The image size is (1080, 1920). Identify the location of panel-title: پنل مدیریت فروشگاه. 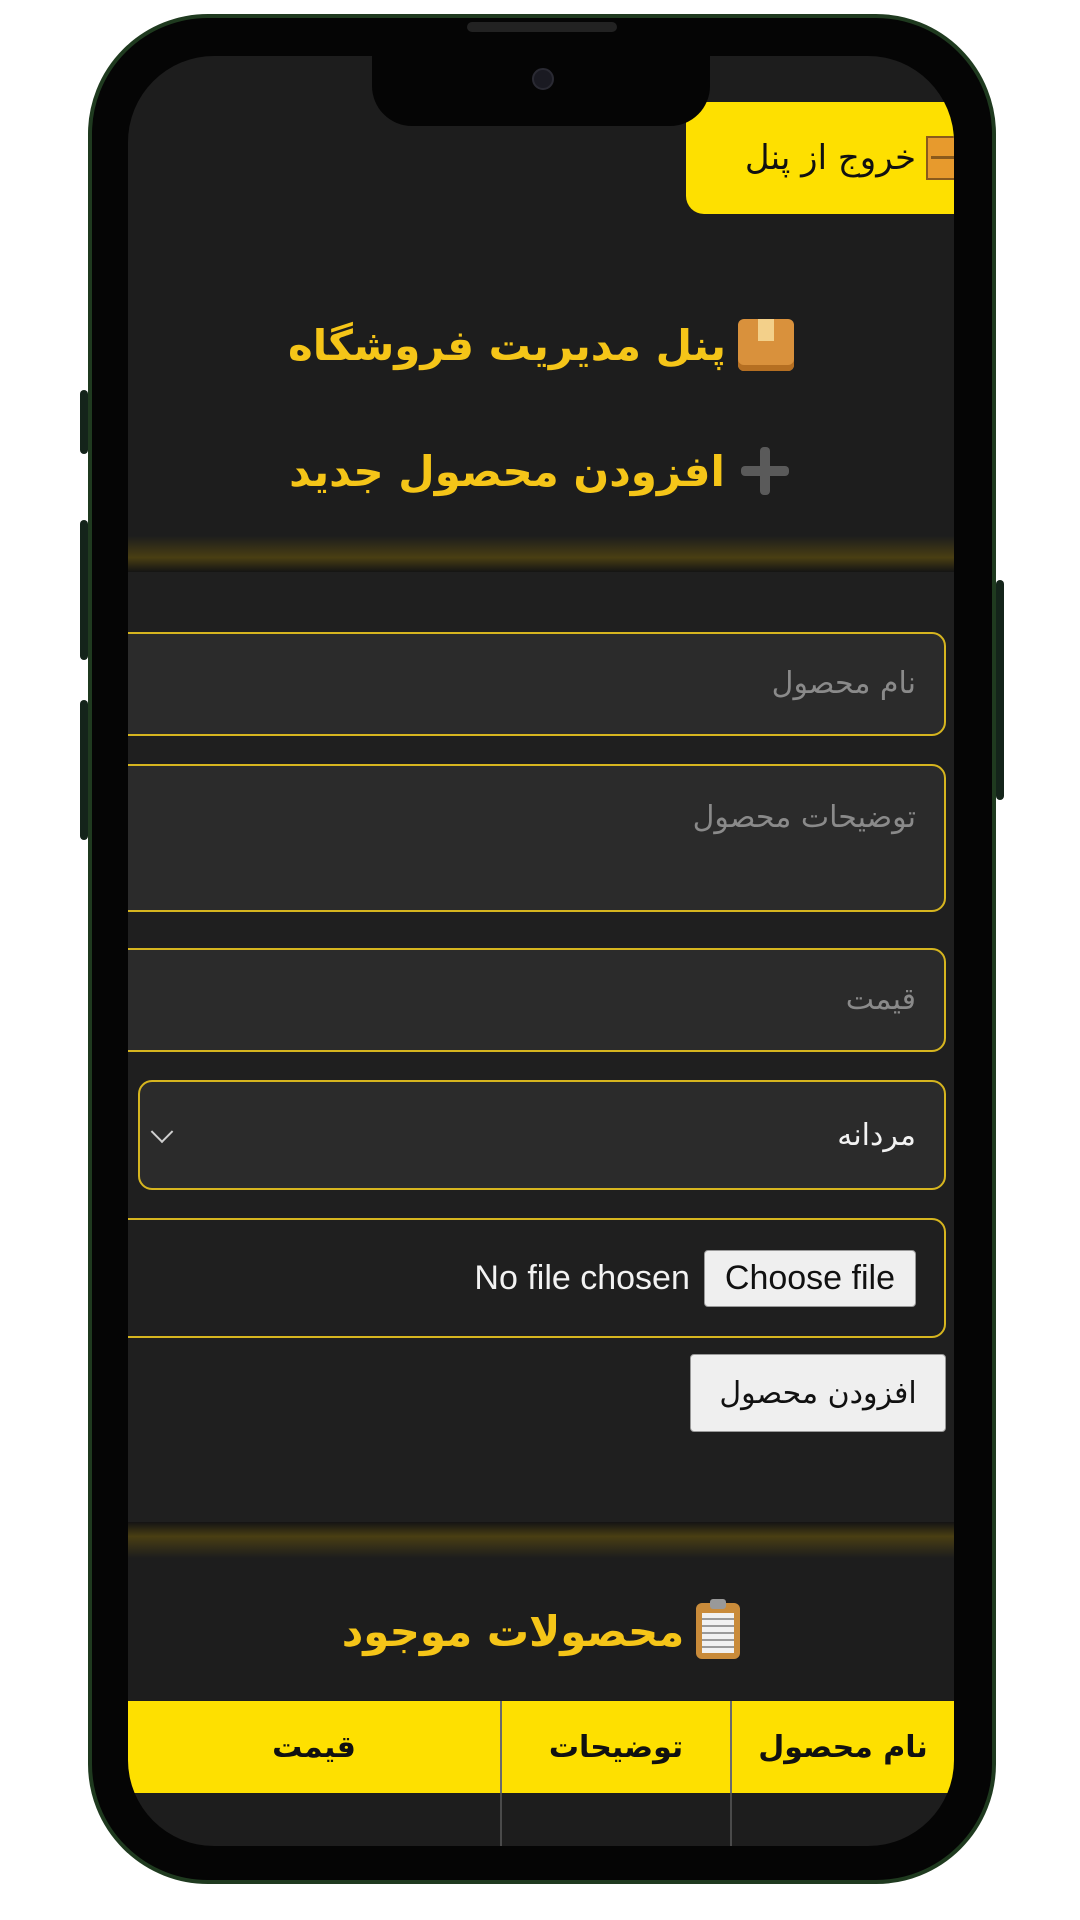
(541, 345).